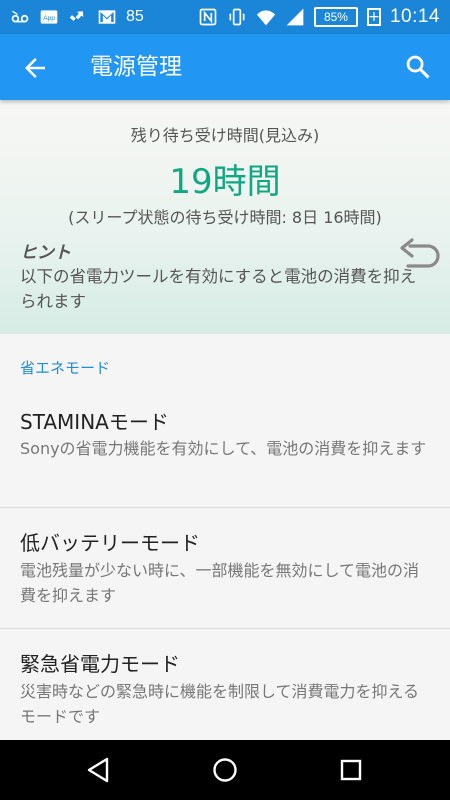  What do you see at coordinates (135, 16) in the screenshot?
I see `temperature-readout: 85` at bounding box center [135, 16].